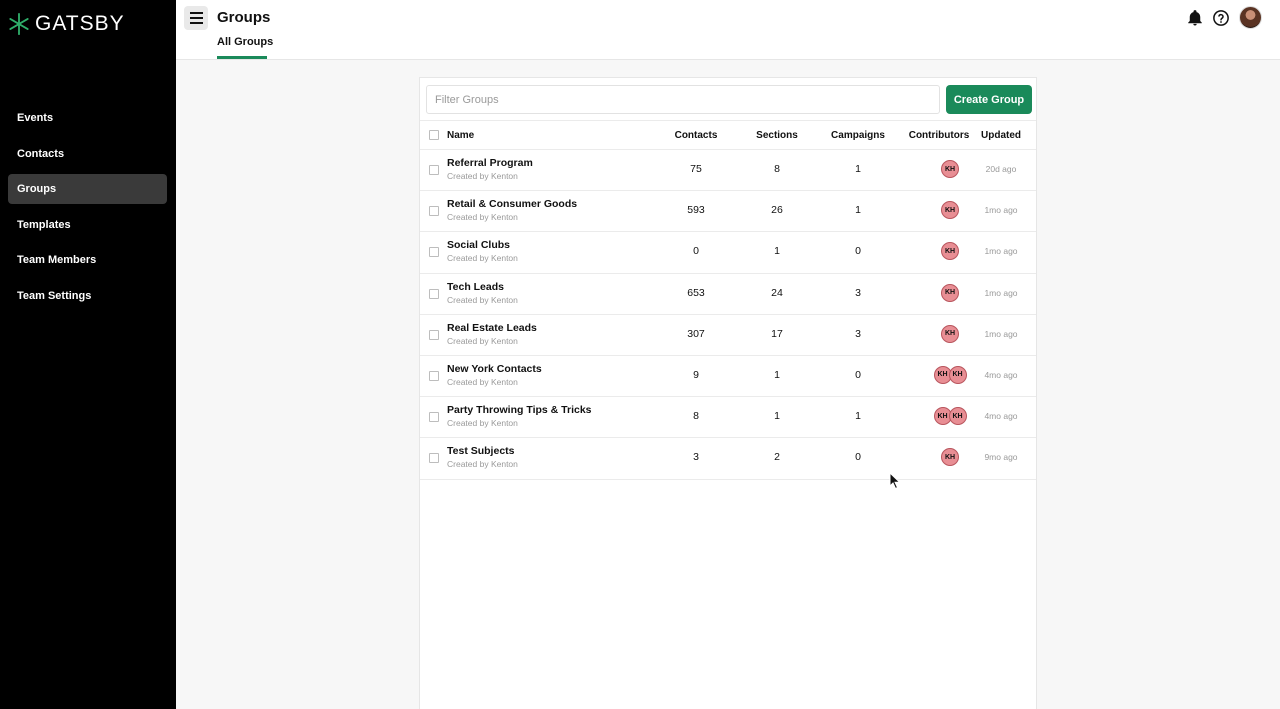  Describe the element at coordinates (777, 333) in the screenshot. I see `sections-count: 17` at that location.